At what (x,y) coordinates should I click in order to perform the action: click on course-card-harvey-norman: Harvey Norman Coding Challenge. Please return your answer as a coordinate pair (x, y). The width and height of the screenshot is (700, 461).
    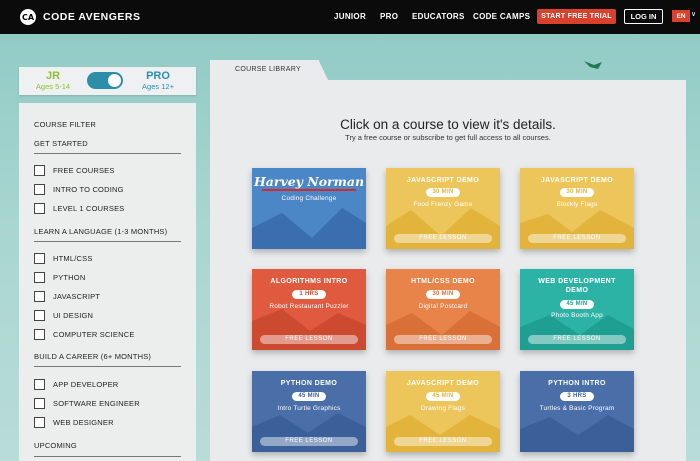
    Looking at the image, I should click on (309, 208).